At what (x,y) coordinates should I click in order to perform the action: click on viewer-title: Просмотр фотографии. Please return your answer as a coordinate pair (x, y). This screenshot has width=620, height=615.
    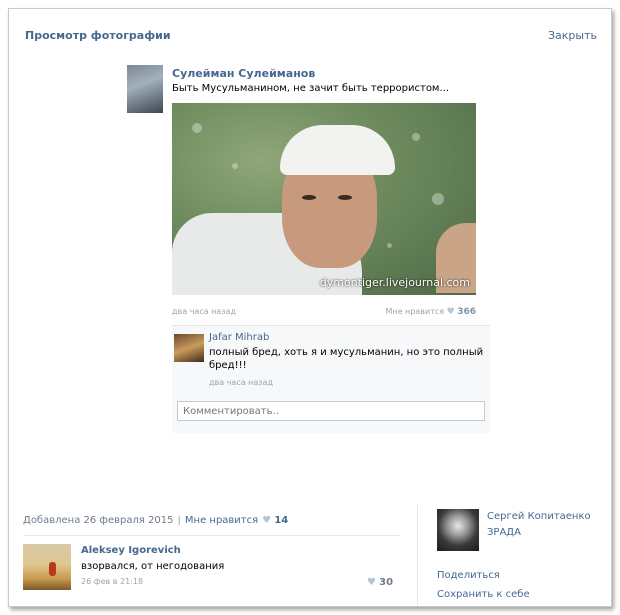
    Looking at the image, I should click on (98, 35).